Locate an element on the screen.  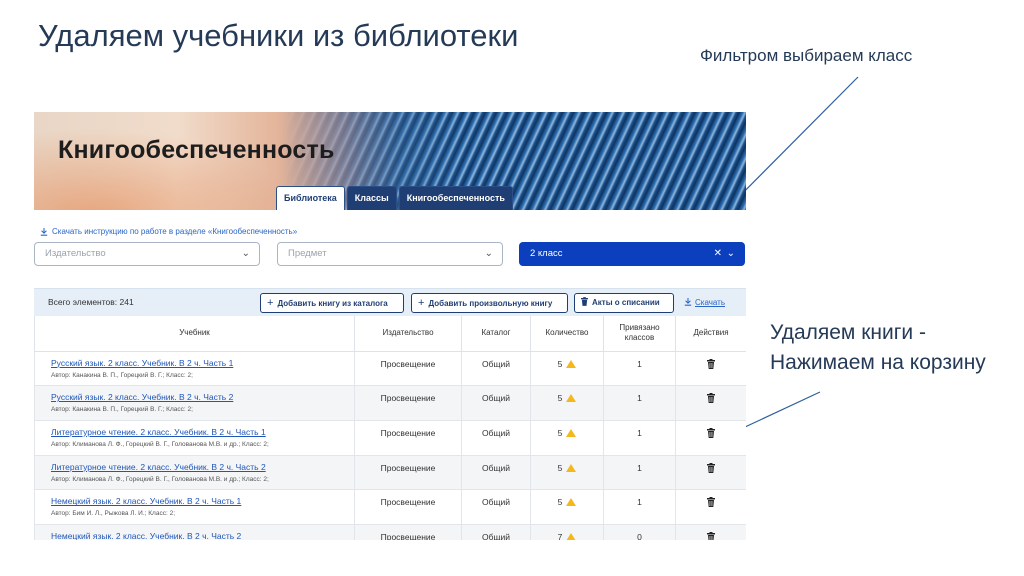
class-select: 2 класс ✕ ⌄ is located at coordinates (632, 254).